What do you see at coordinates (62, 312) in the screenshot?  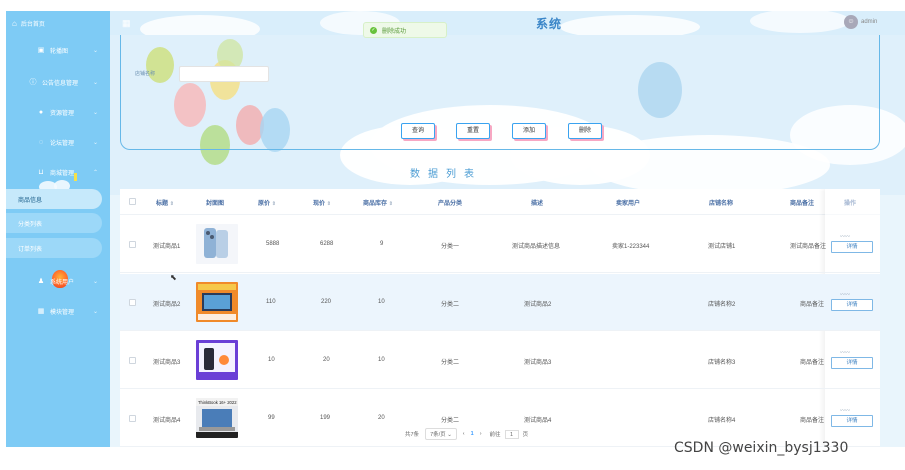 I see `sidebar-item-label: 模块管理` at bounding box center [62, 312].